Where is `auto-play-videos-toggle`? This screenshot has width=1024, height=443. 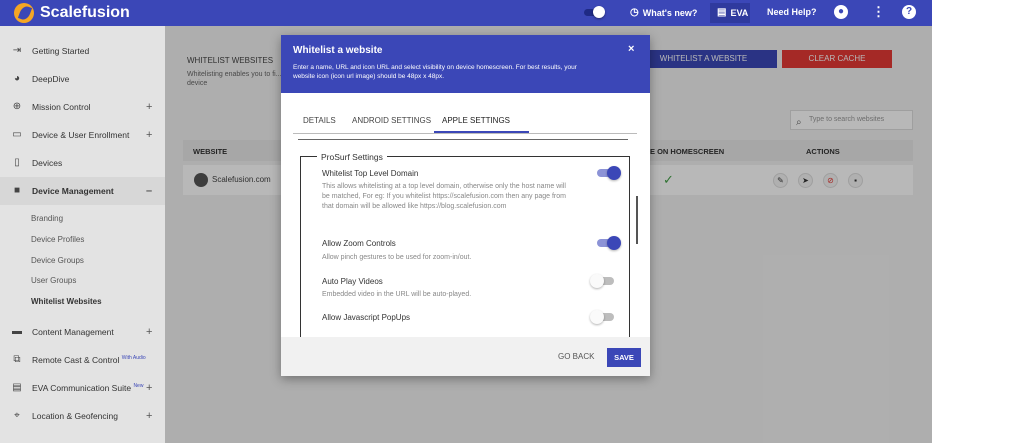
auto-play-videos-toggle is located at coordinates (603, 281).